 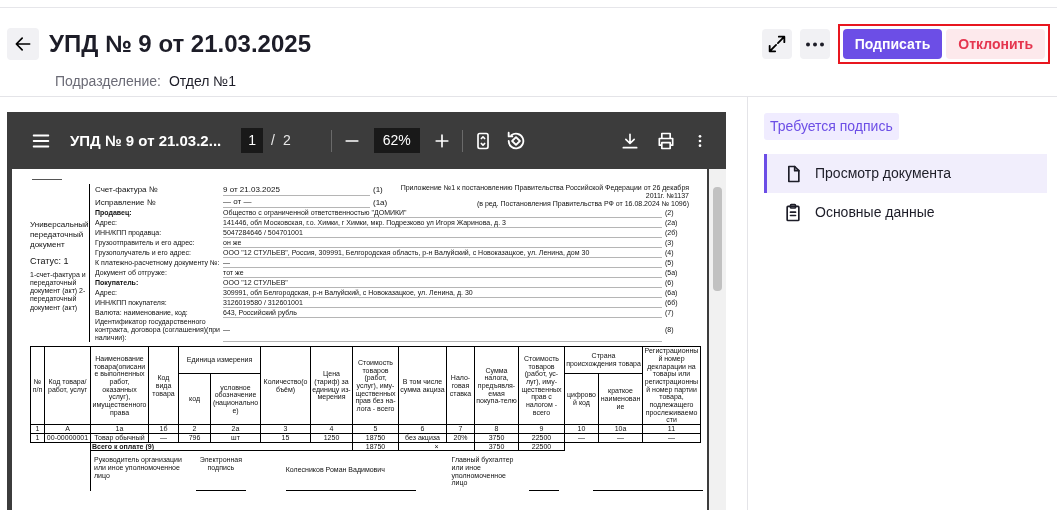 I want to click on document-type: Универсальный передаточный документ, so click(x=58, y=235).